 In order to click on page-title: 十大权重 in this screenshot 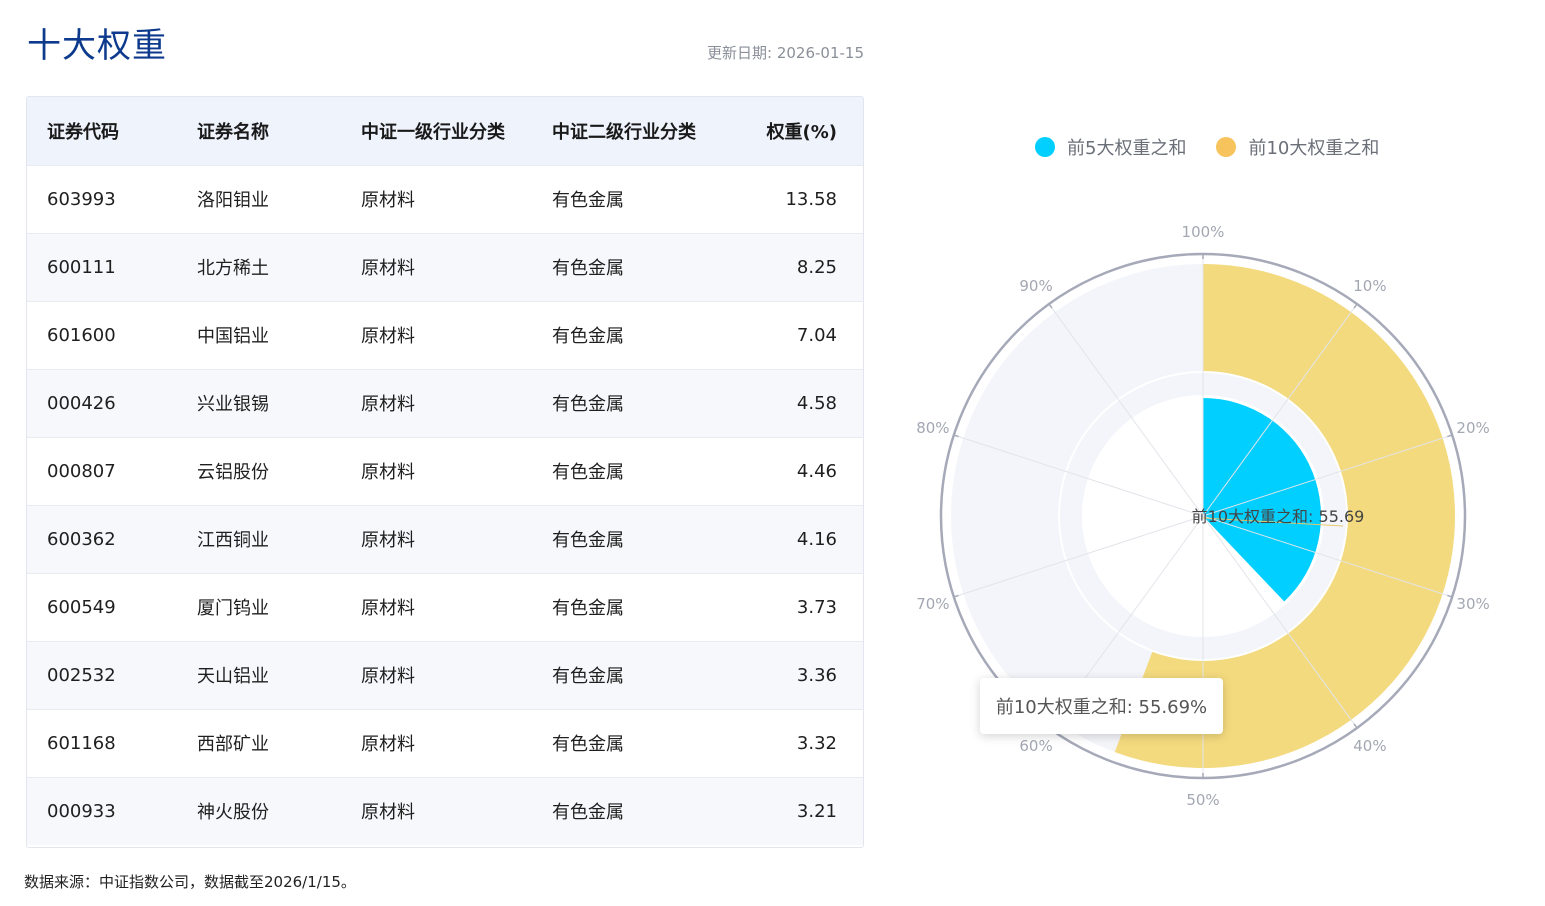, I will do `click(97, 46)`.